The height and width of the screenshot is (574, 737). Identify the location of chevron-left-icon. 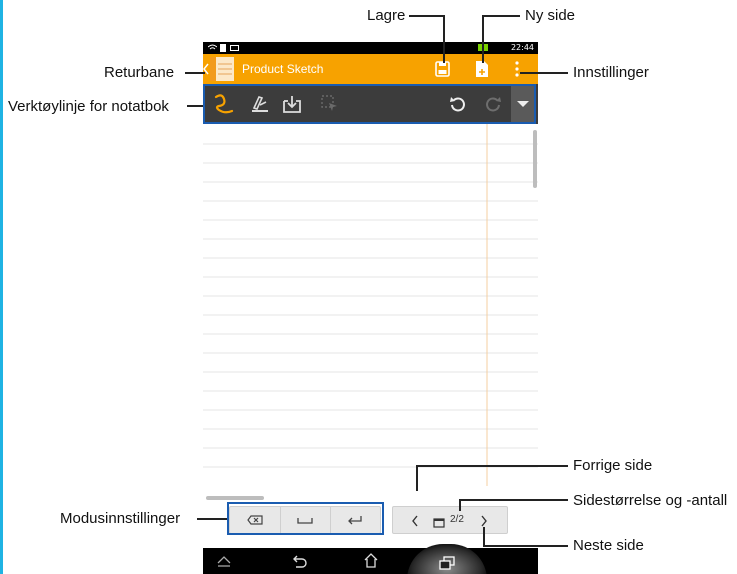
(415, 523).